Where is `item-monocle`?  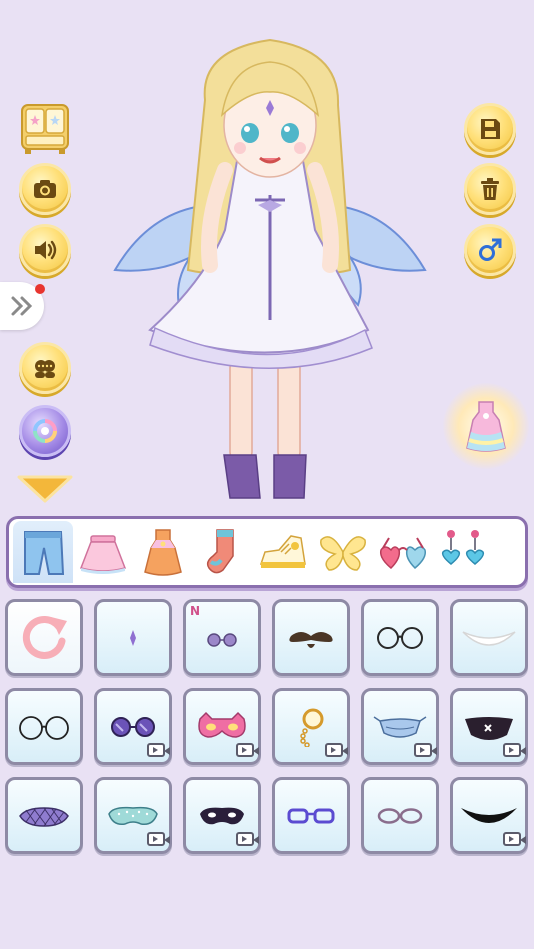
item-monocle is located at coordinates (311, 726).